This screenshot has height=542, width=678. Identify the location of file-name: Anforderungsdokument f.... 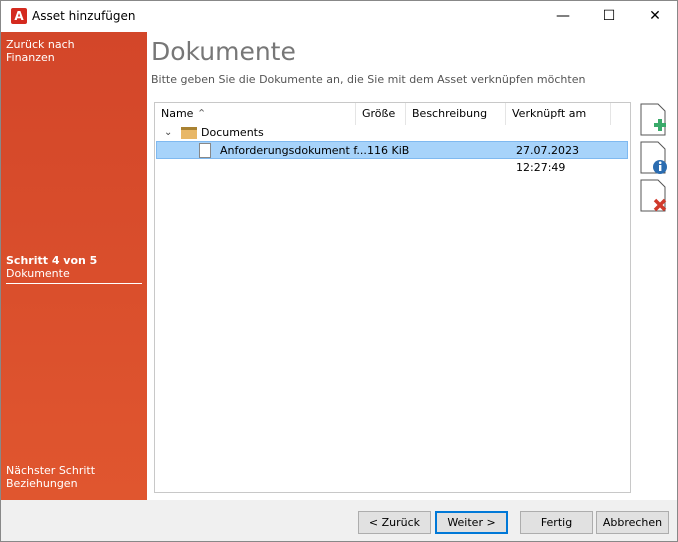
(293, 150).